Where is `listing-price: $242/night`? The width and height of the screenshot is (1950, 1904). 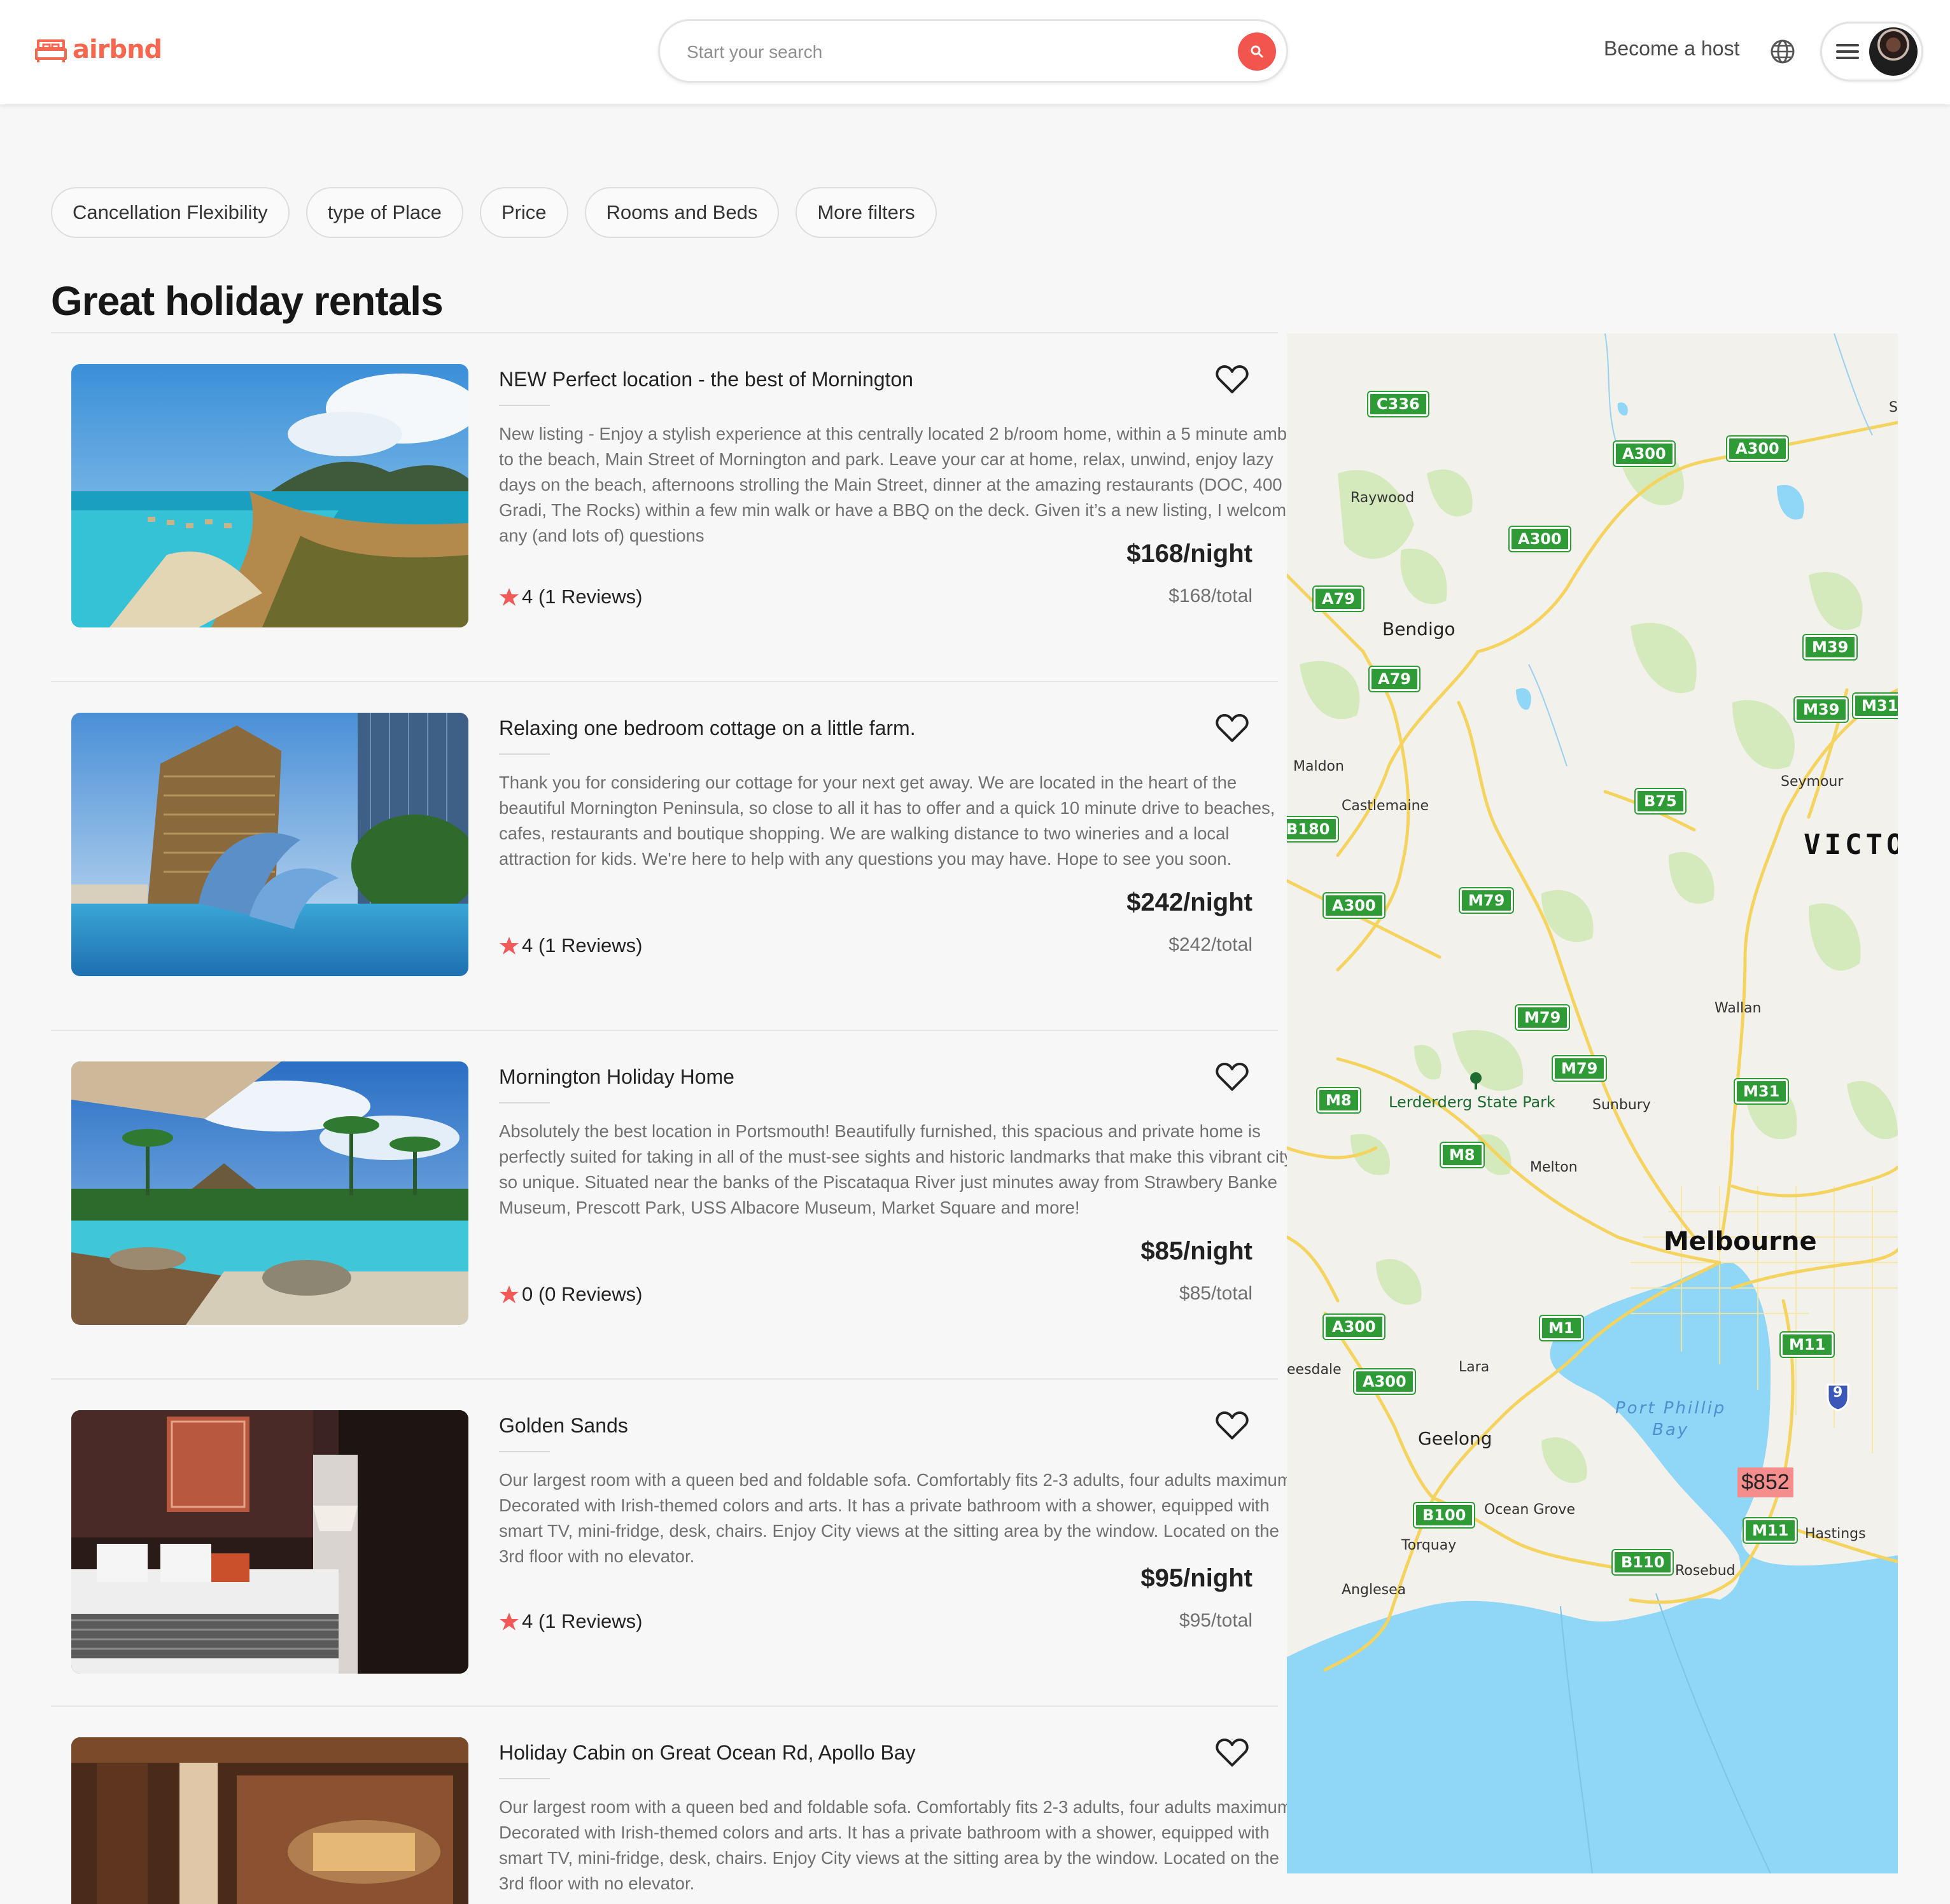 listing-price: $242/night is located at coordinates (1189, 902).